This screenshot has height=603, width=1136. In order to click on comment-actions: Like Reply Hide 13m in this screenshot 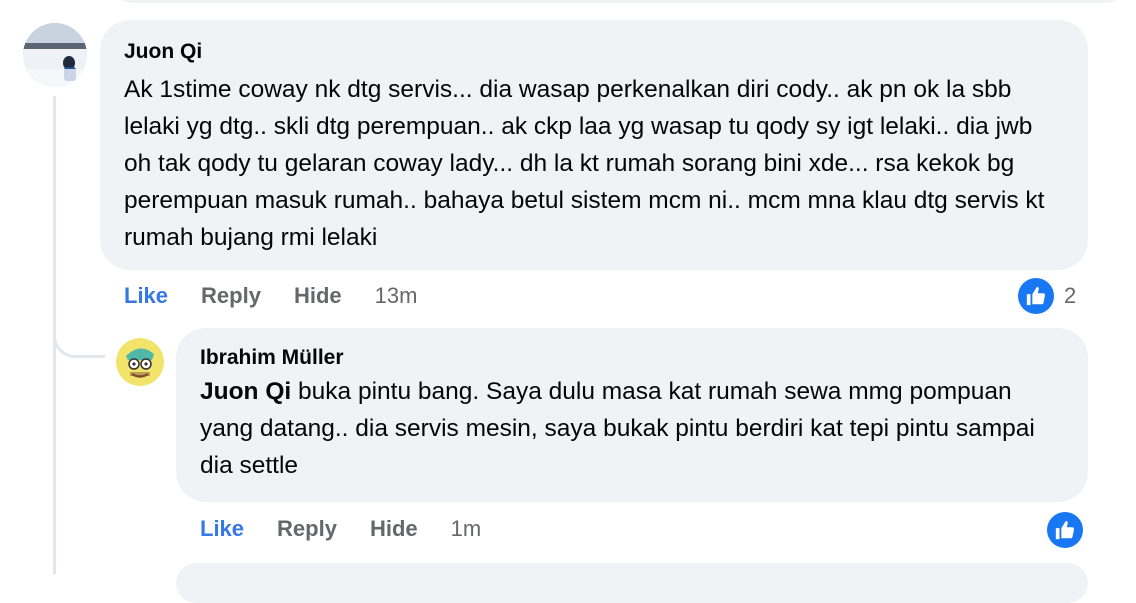, I will do `click(270, 296)`.